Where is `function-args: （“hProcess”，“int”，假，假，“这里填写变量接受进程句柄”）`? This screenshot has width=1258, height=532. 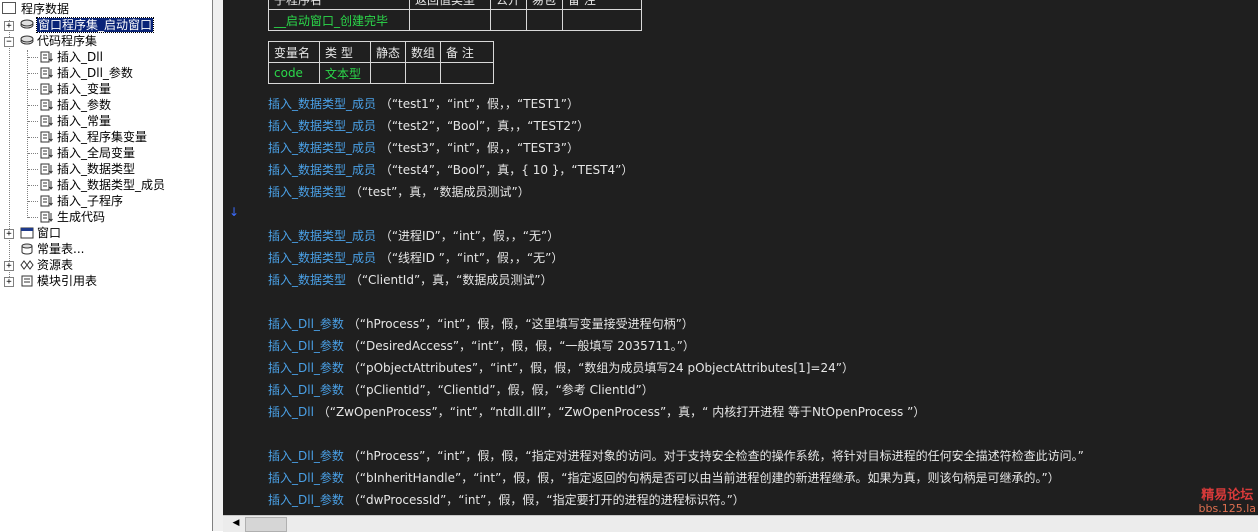
function-args: （“hProcess”，“int”，假，假，“这里填写变量接受进程句柄”） is located at coordinates (518, 324).